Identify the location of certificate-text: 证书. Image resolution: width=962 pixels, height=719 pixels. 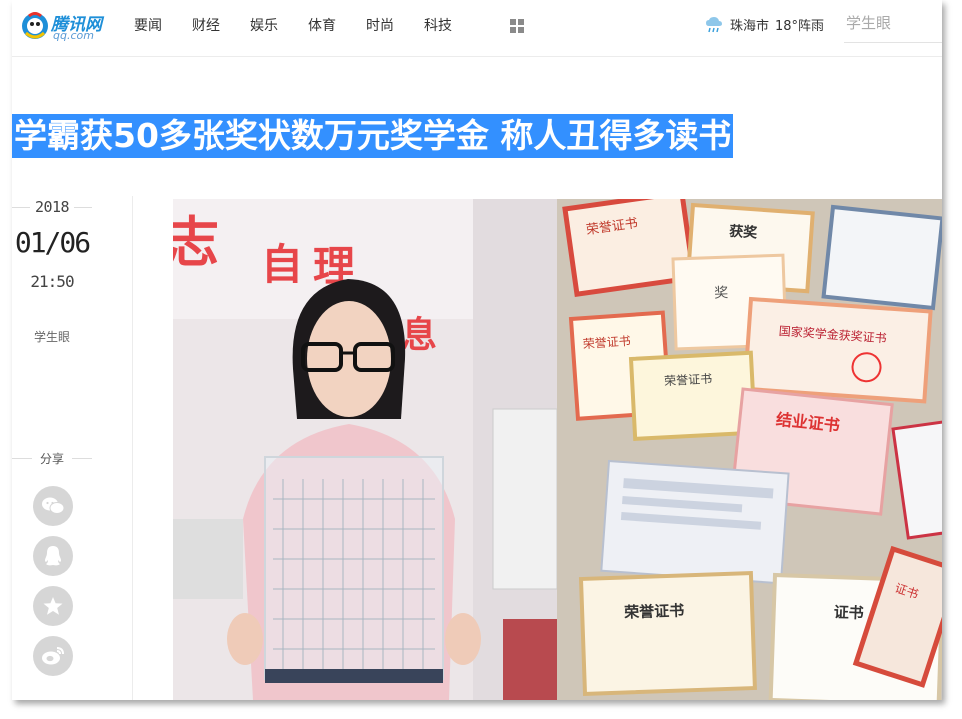
(848, 612).